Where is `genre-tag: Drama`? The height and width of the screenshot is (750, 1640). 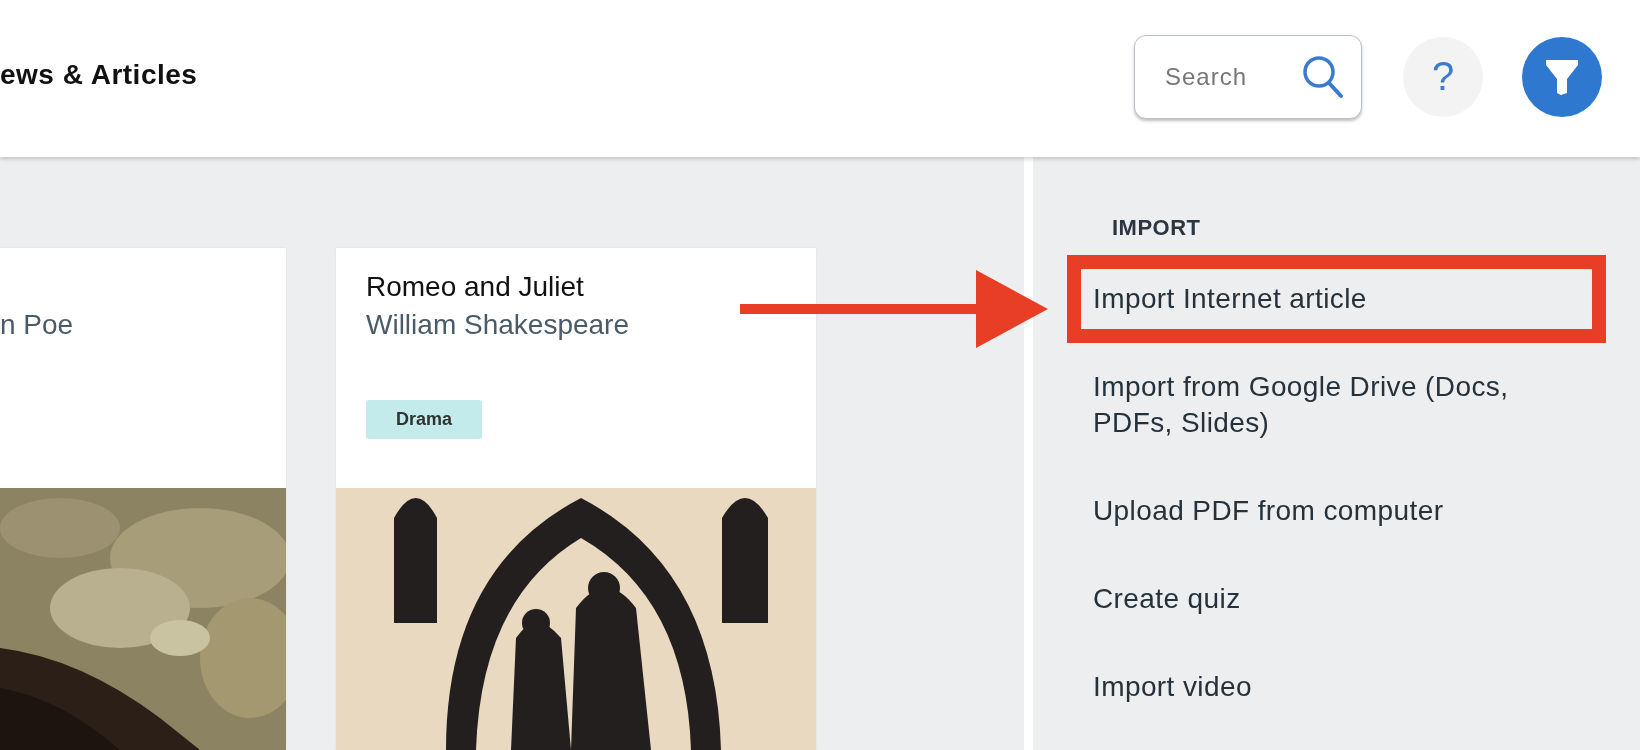
genre-tag: Drama is located at coordinates (424, 419).